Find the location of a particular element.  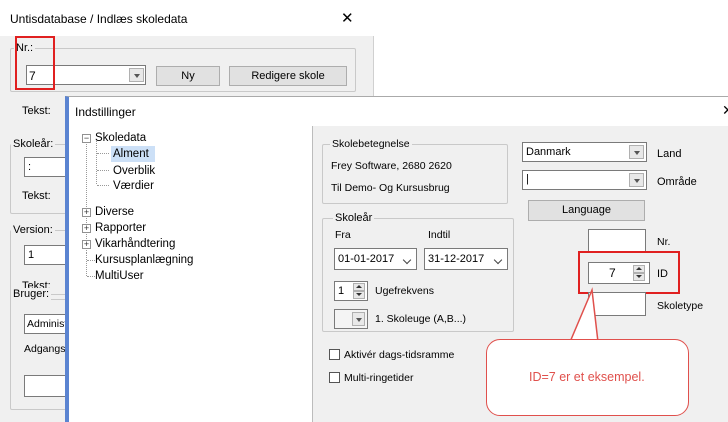

bruger-value: Administr is located at coordinates (48, 324).